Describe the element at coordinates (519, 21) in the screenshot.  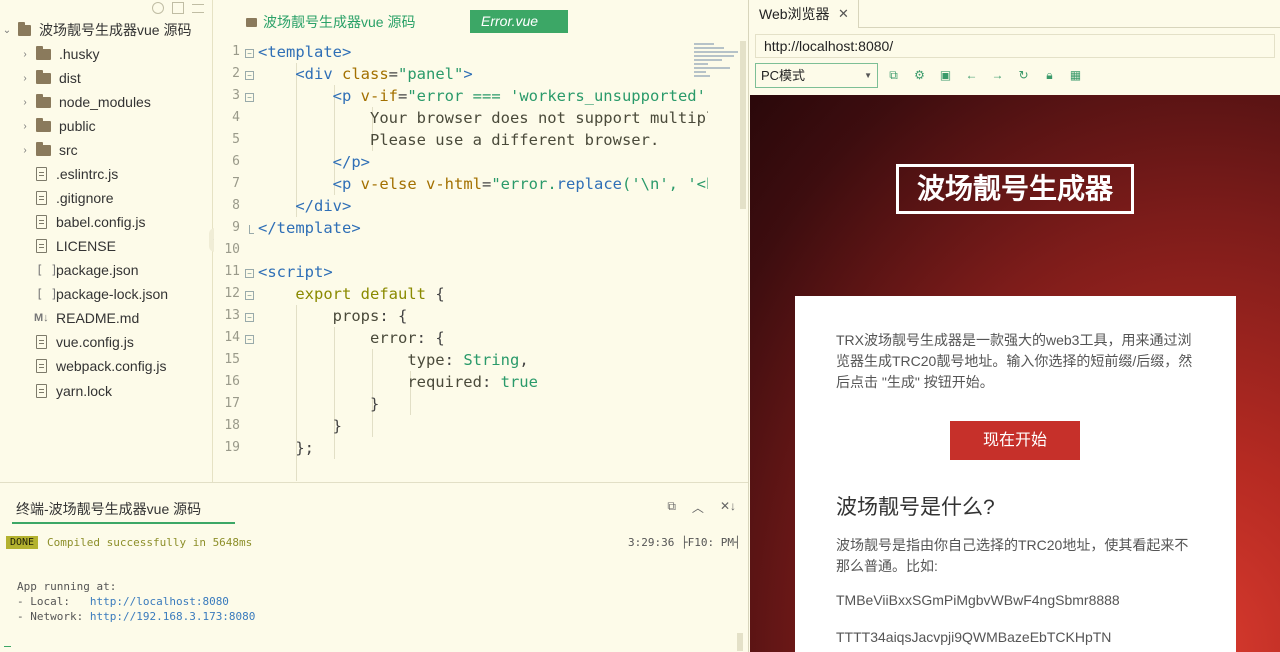
I see `tab-error-vue: Error.vue` at that location.